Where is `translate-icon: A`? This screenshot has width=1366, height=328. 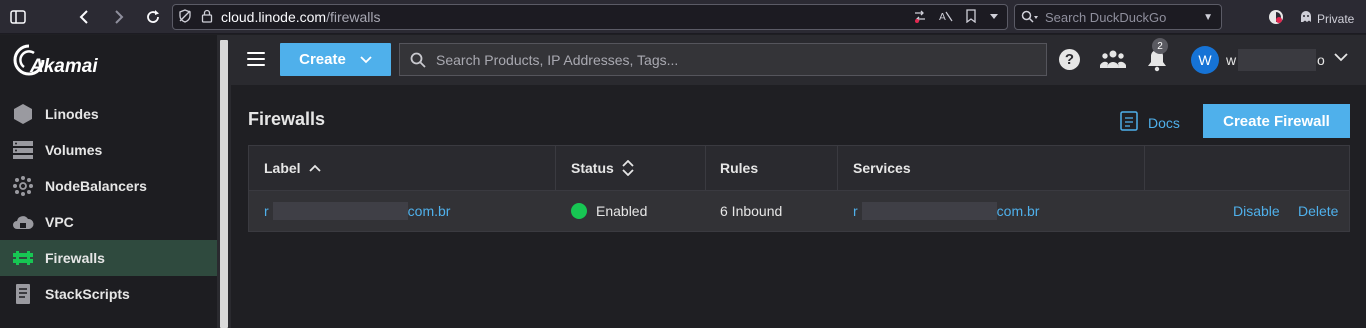
translate-icon: A is located at coordinates (946, 17).